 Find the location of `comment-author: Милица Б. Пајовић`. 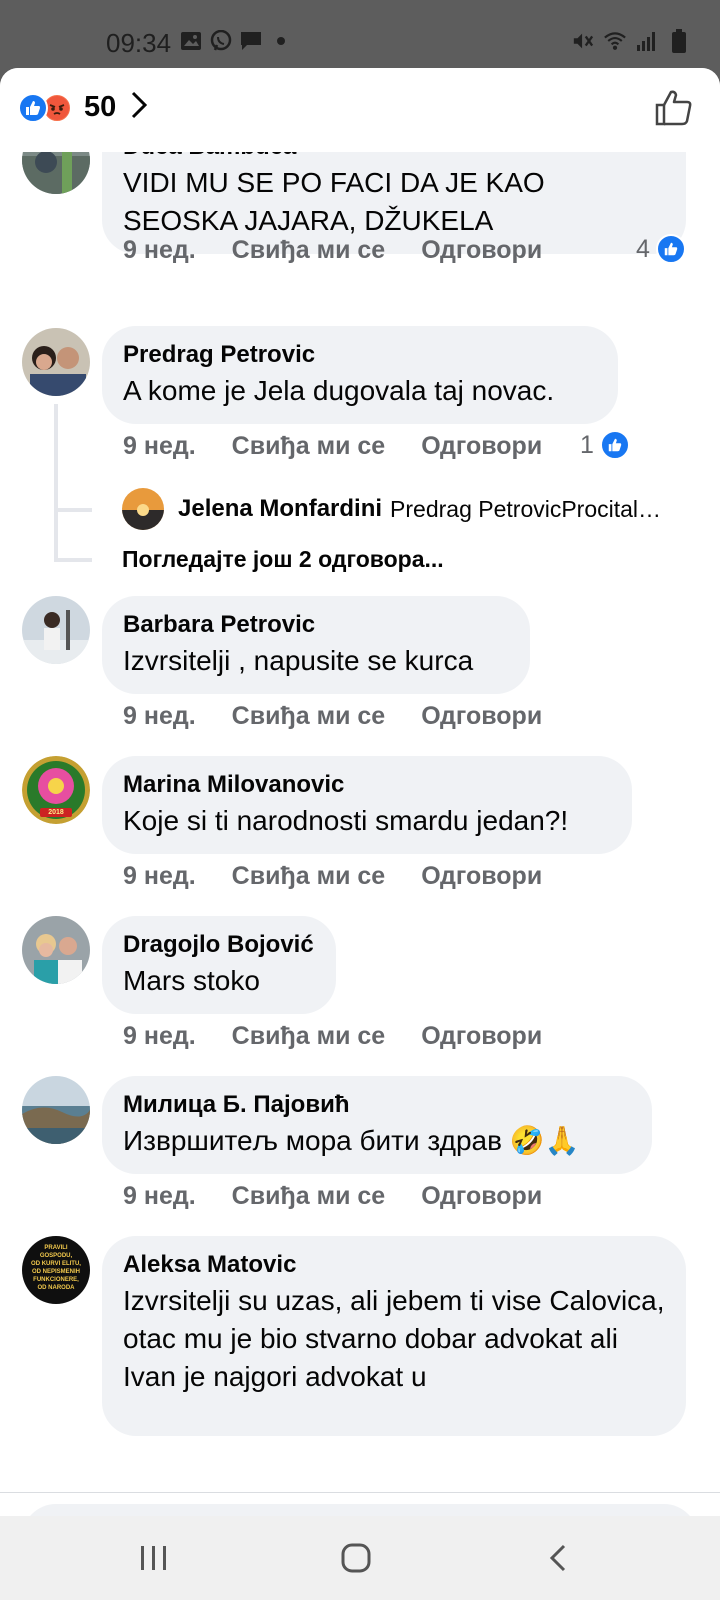

comment-author: Милица Б. Пајовић is located at coordinates (377, 1105).